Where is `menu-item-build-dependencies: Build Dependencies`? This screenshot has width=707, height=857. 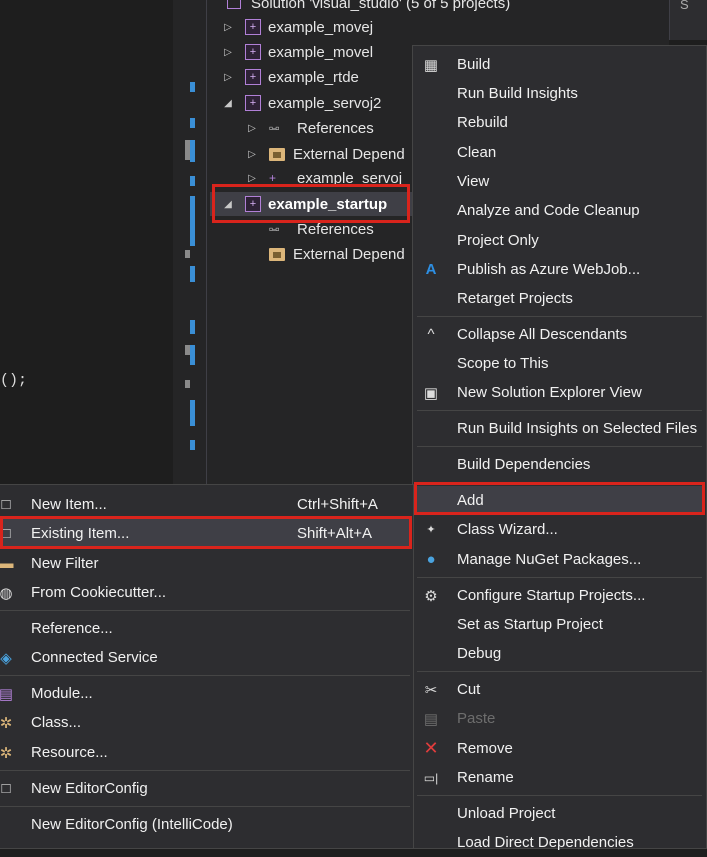
menu-item-build-dependencies: Build Dependencies is located at coordinates (559, 464).